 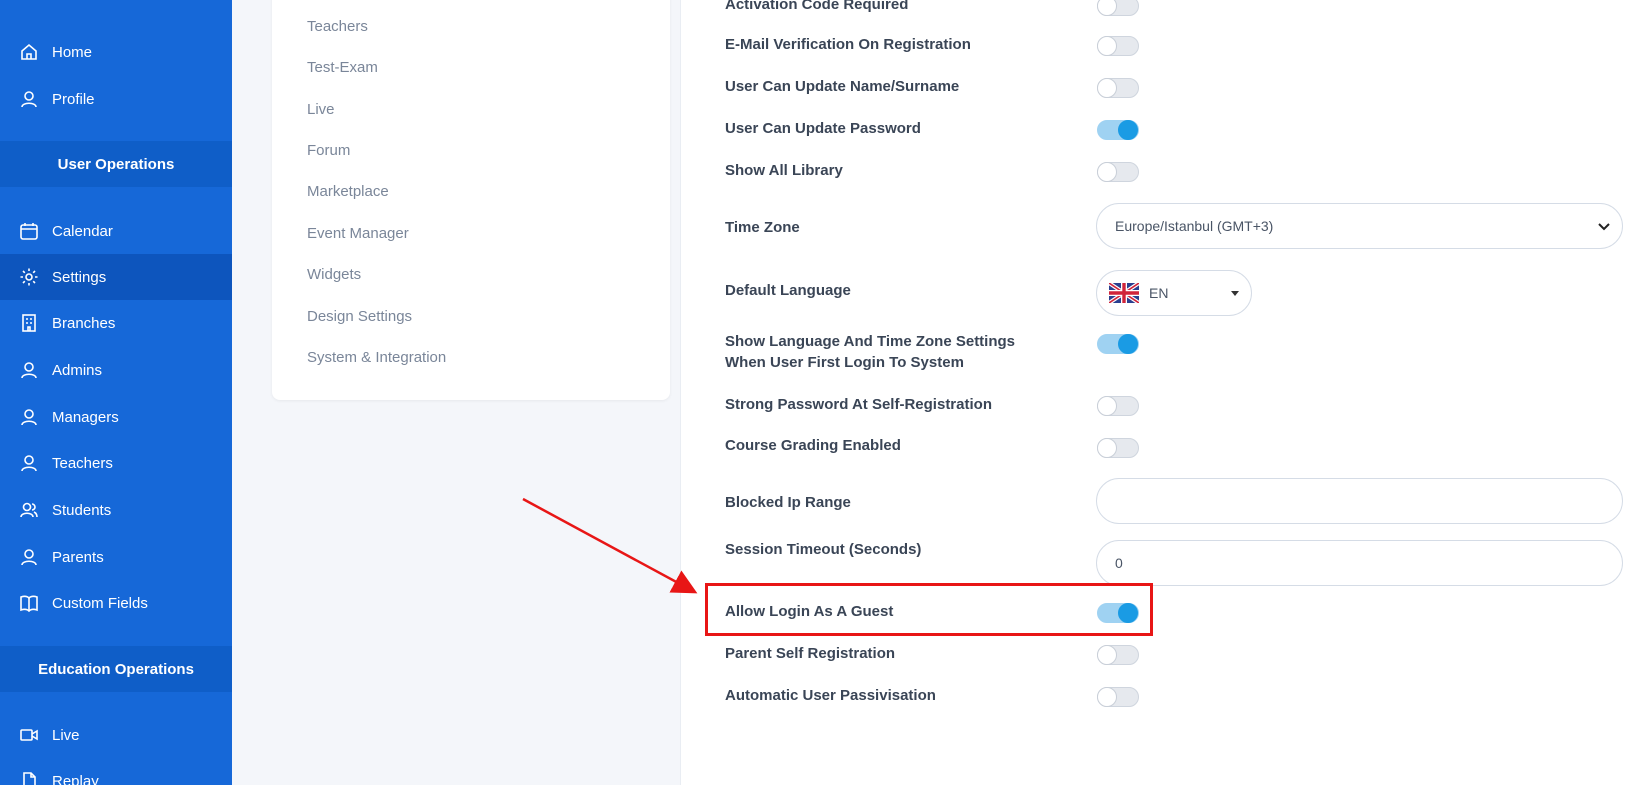 I want to click on label-line: Show Language And Time Zone Settings, so click(x=870, y=341).